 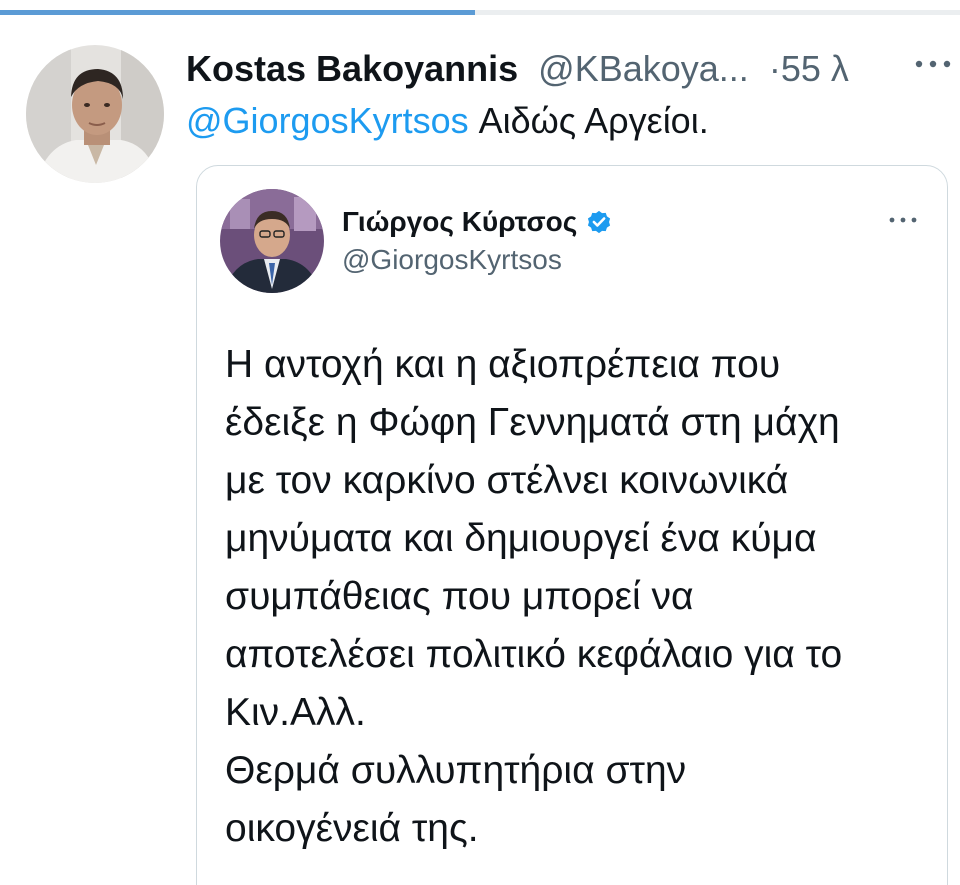 What do you see at coordinates (459, 222) in the screenshot?
I see `quoted-author-name: Γιώργος Κύρτσος` at bounding box center [459, 222].